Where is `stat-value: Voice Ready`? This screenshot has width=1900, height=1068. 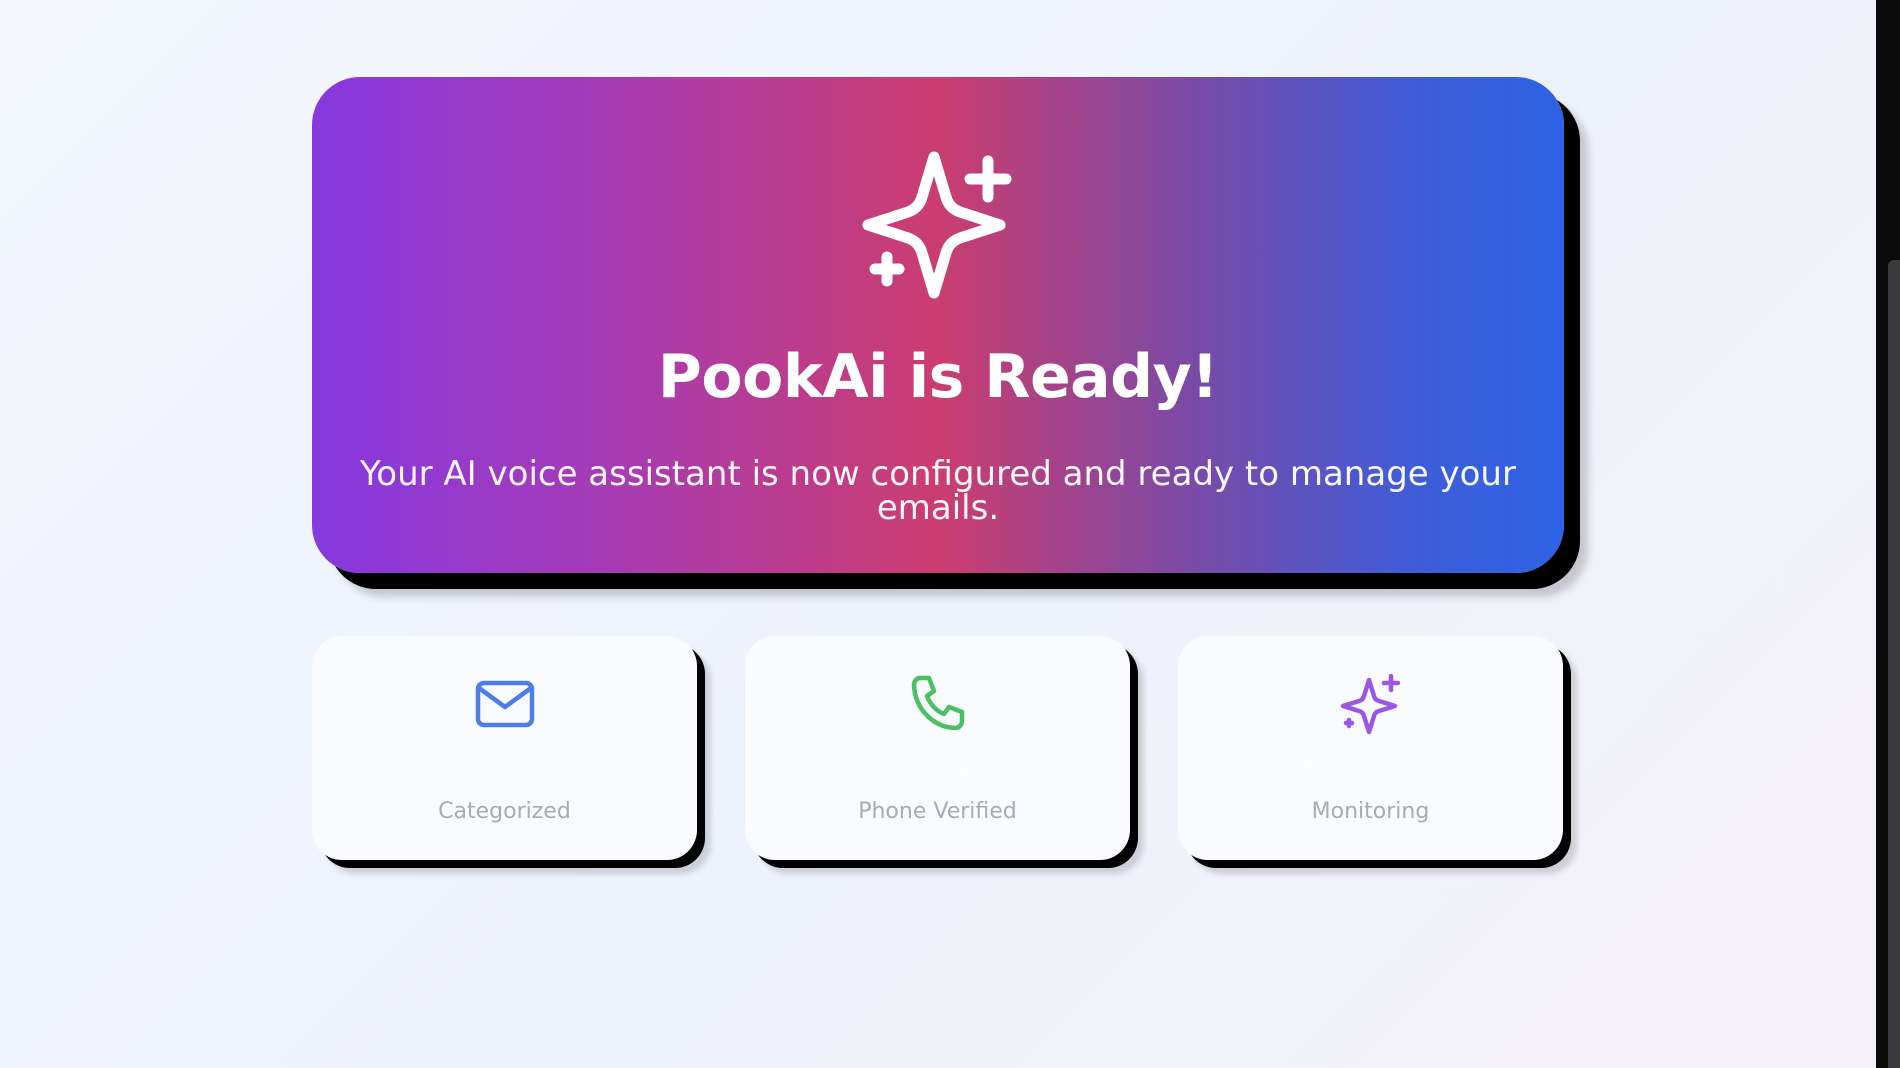
stat-value: Voice Ready is located at coordinates (937, 770).